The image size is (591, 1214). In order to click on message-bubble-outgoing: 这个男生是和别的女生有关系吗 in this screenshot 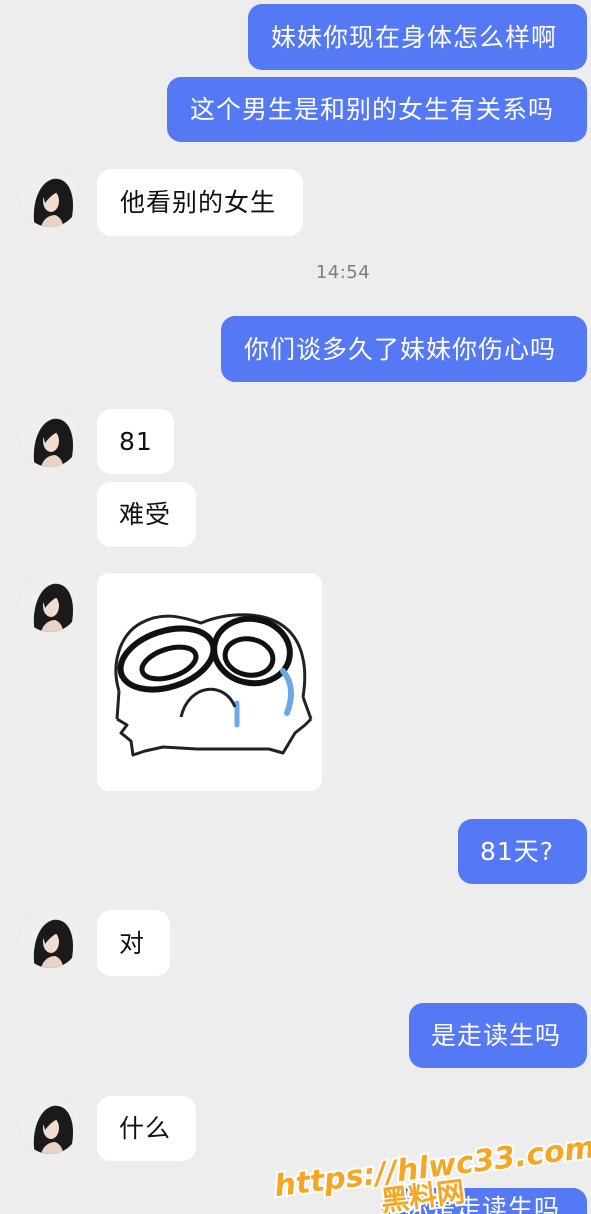, I will do `click(377, 109)`.